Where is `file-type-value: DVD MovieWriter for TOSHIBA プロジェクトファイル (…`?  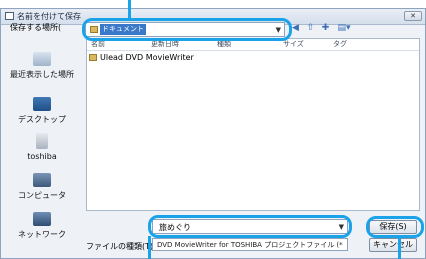
file-type-value: DVD MovieWriter for TOSHIBA プロジェクトファイル (… is located at coordinates (250, 245).